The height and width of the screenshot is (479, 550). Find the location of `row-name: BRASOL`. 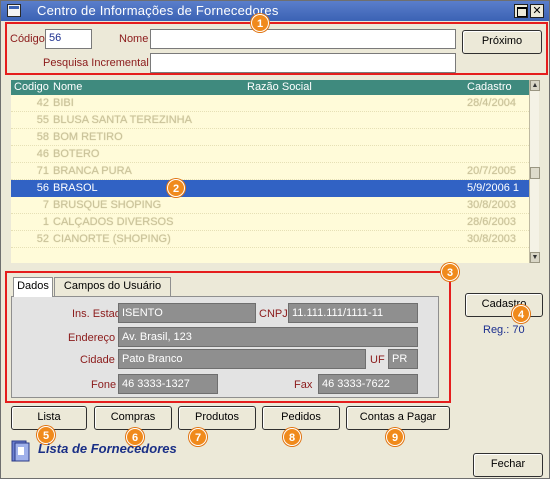

row-name: BRASOL is located at coordinates (75, 188).